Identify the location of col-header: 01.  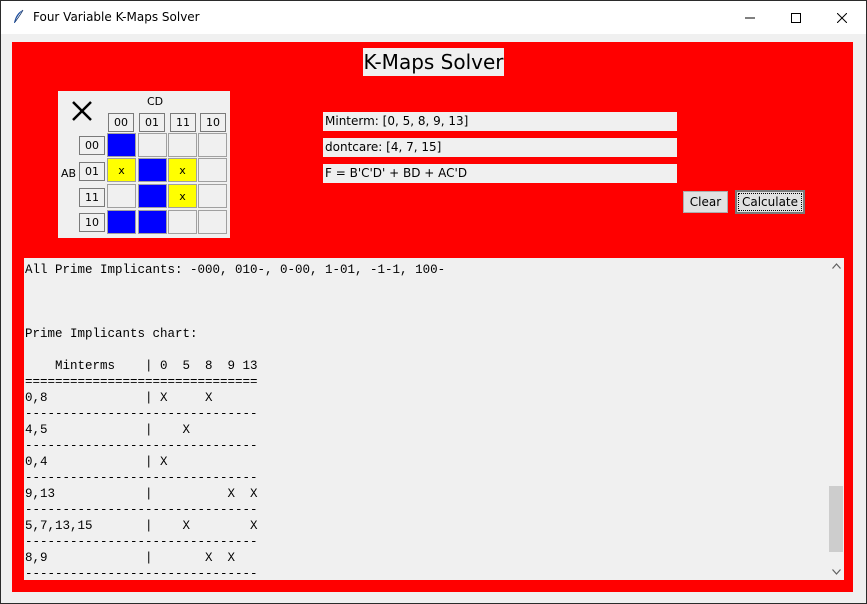
(152, 122).